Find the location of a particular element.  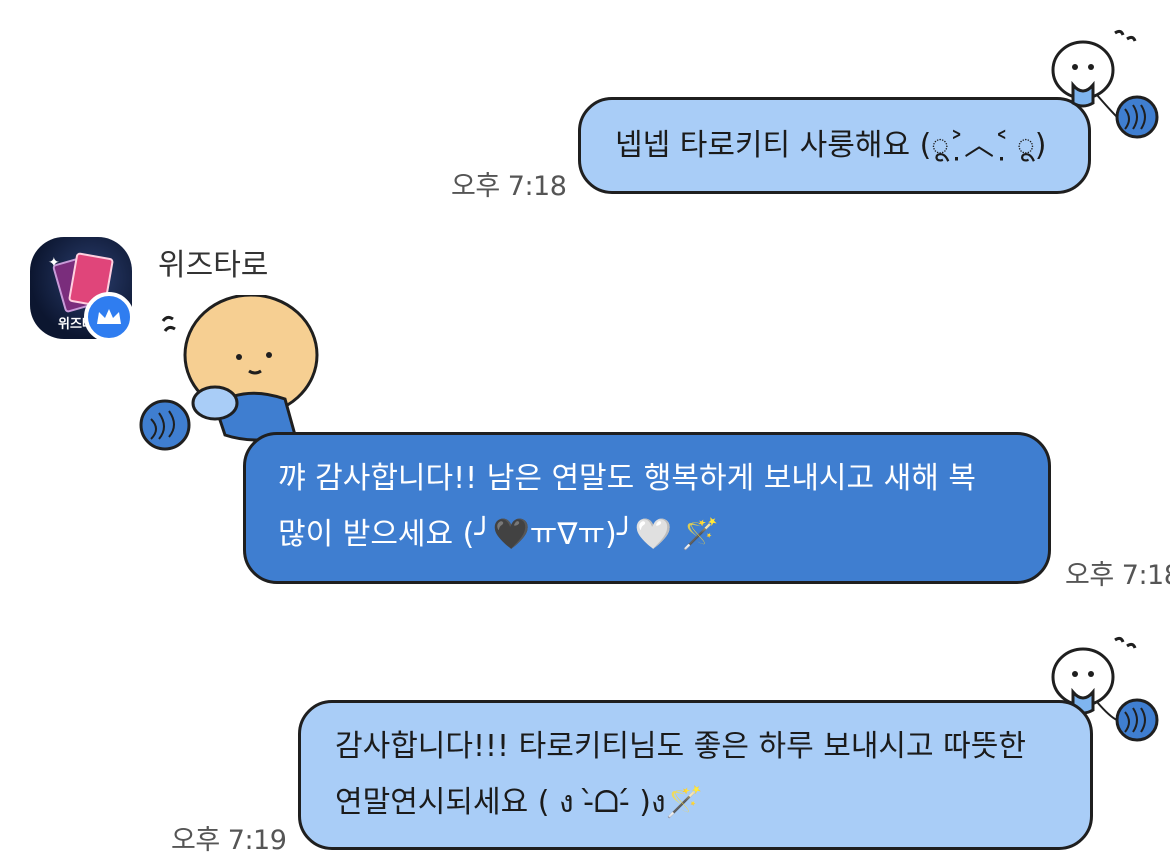

message-line: 많이 받으세요 (╯🖤ㅠ∇ㅠ)╯🤍 🪄 is located at coordinates (499, 534).